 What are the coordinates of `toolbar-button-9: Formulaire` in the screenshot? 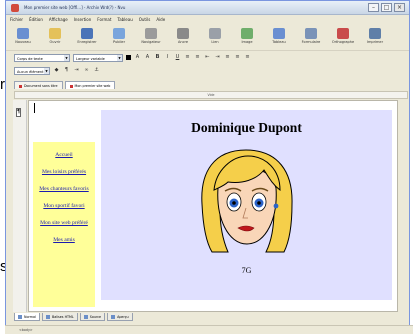 It's located at (311, 35).